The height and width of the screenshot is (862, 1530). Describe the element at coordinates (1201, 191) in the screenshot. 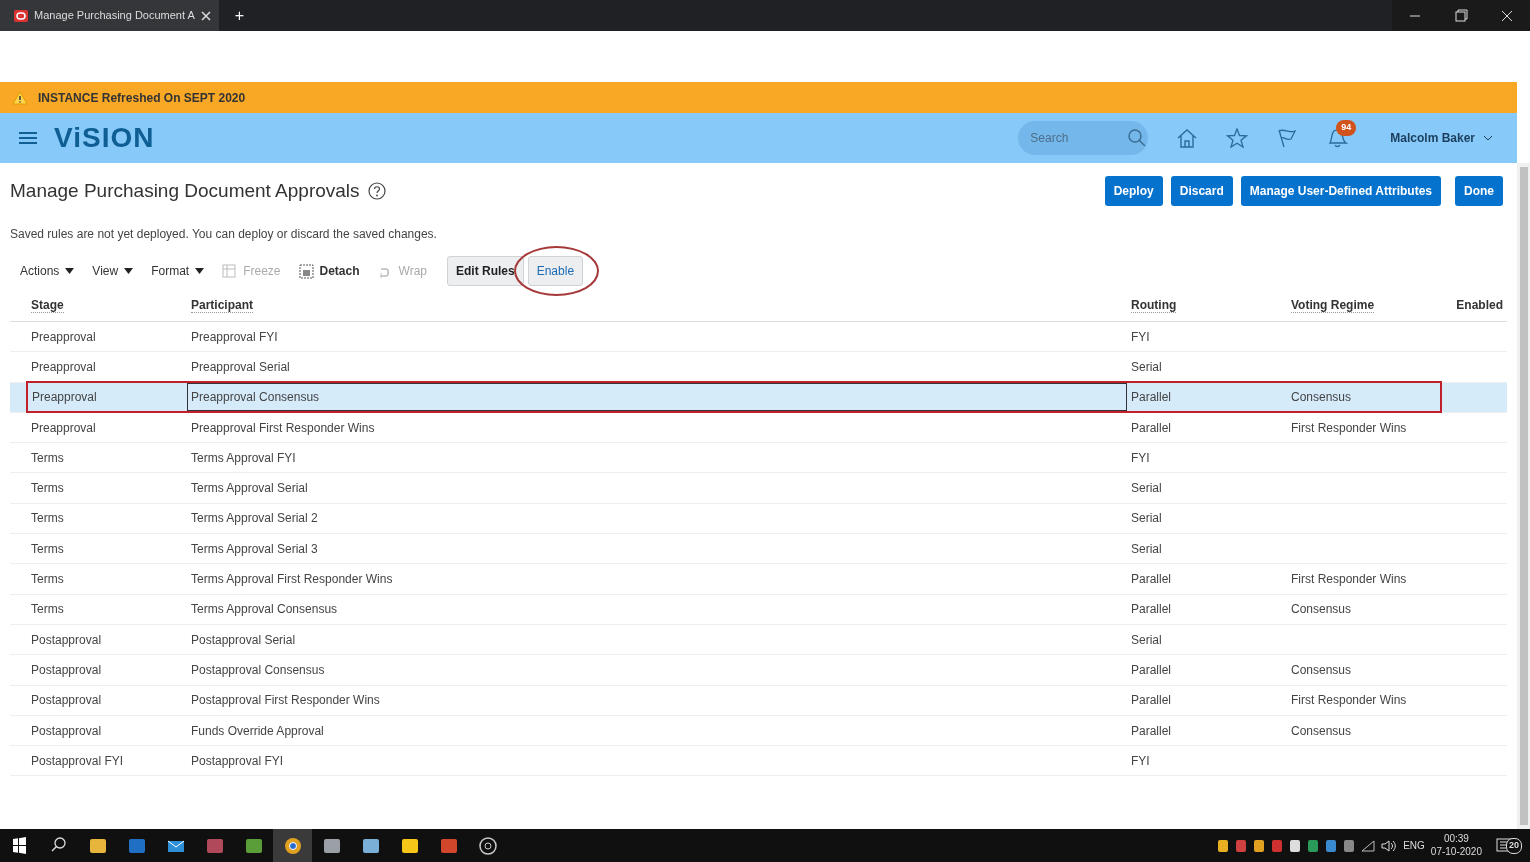

I see `action-button: Discard` at that location.